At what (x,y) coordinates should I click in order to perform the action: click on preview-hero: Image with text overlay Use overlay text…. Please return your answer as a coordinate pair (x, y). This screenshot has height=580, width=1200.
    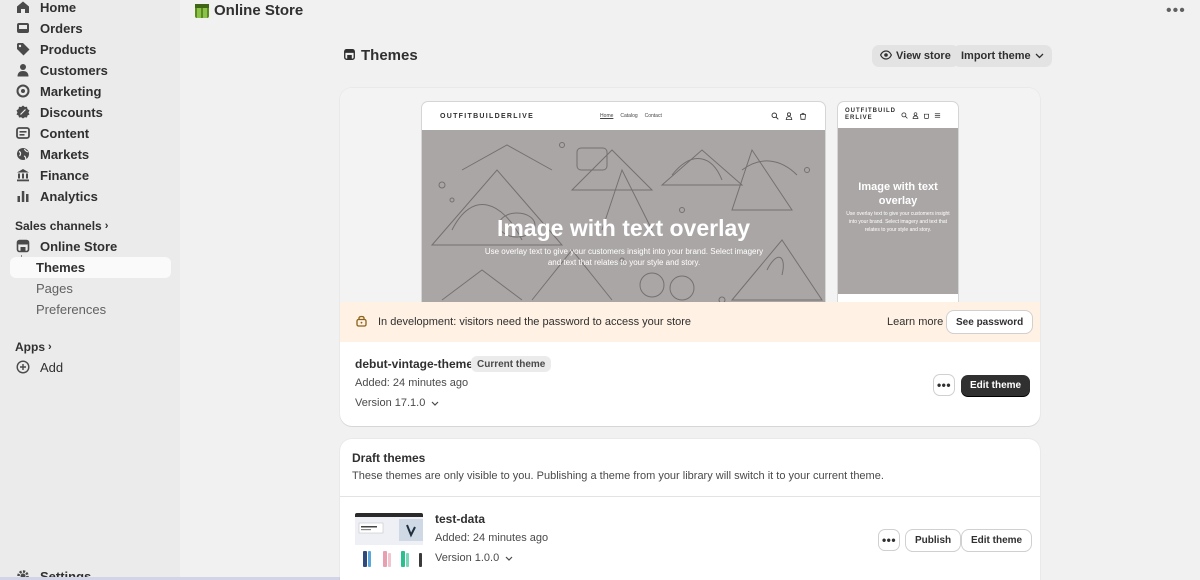
    Looking at the image, I should click on (623, 216).